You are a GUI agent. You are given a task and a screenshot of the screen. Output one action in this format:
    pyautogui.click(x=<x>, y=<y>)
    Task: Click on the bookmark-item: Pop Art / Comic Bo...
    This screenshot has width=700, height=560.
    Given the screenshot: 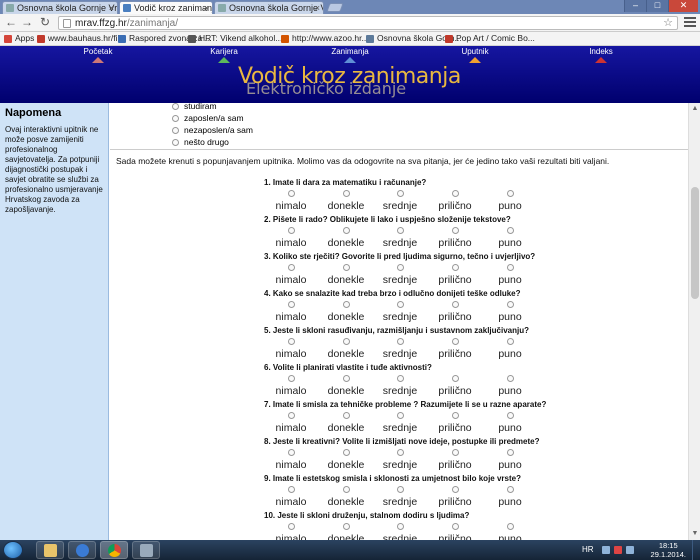 What is the action you would take?
    pyautogui.click(x=490, y=38)
    